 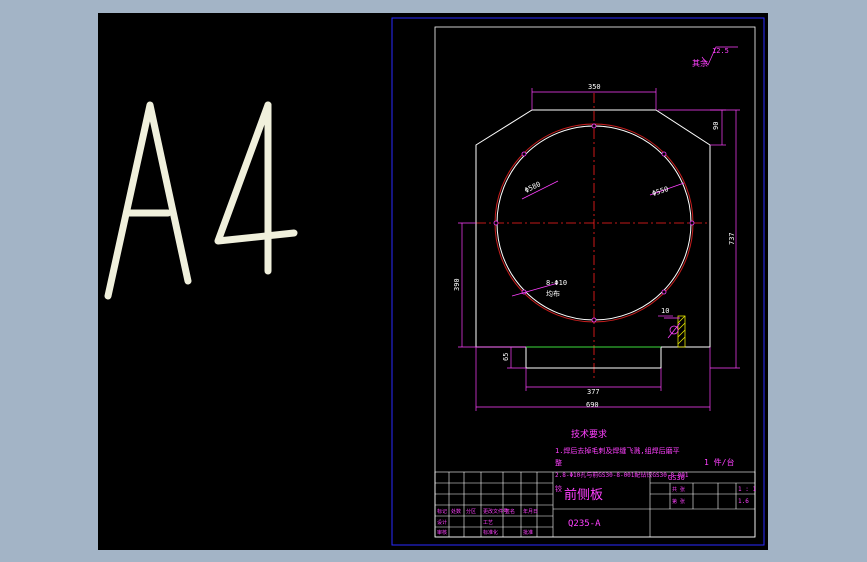 I want to click on tb-label-zone: 分区, so click(x=471, y=511).